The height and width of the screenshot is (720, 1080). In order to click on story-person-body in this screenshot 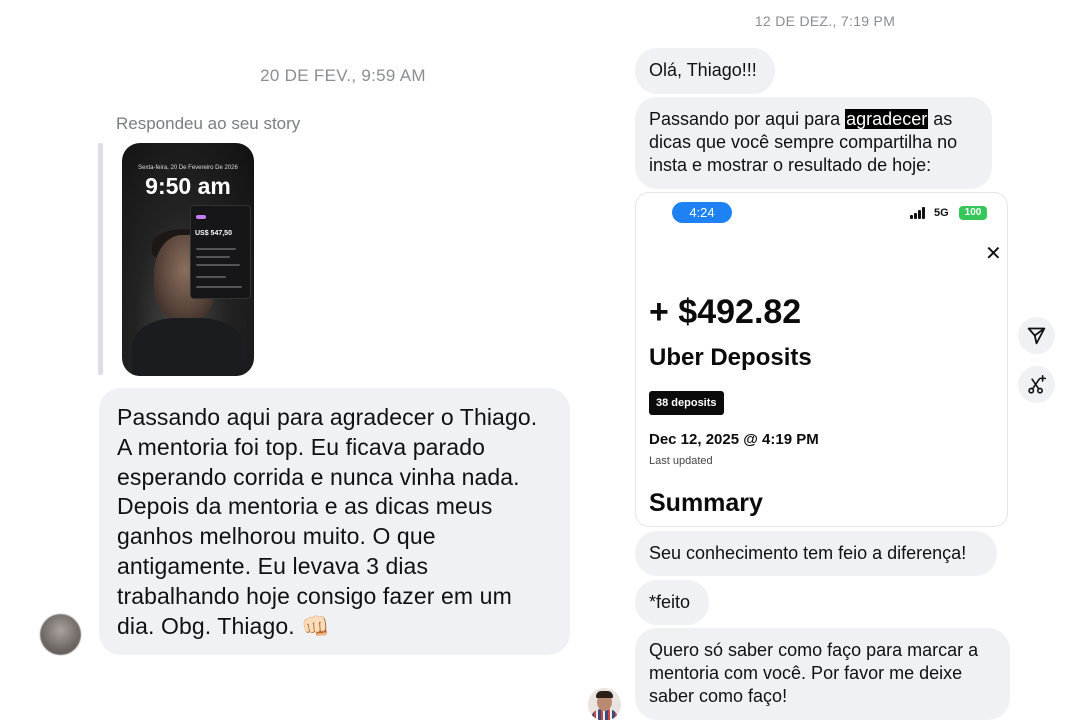, I will do `click(188, 347)`.